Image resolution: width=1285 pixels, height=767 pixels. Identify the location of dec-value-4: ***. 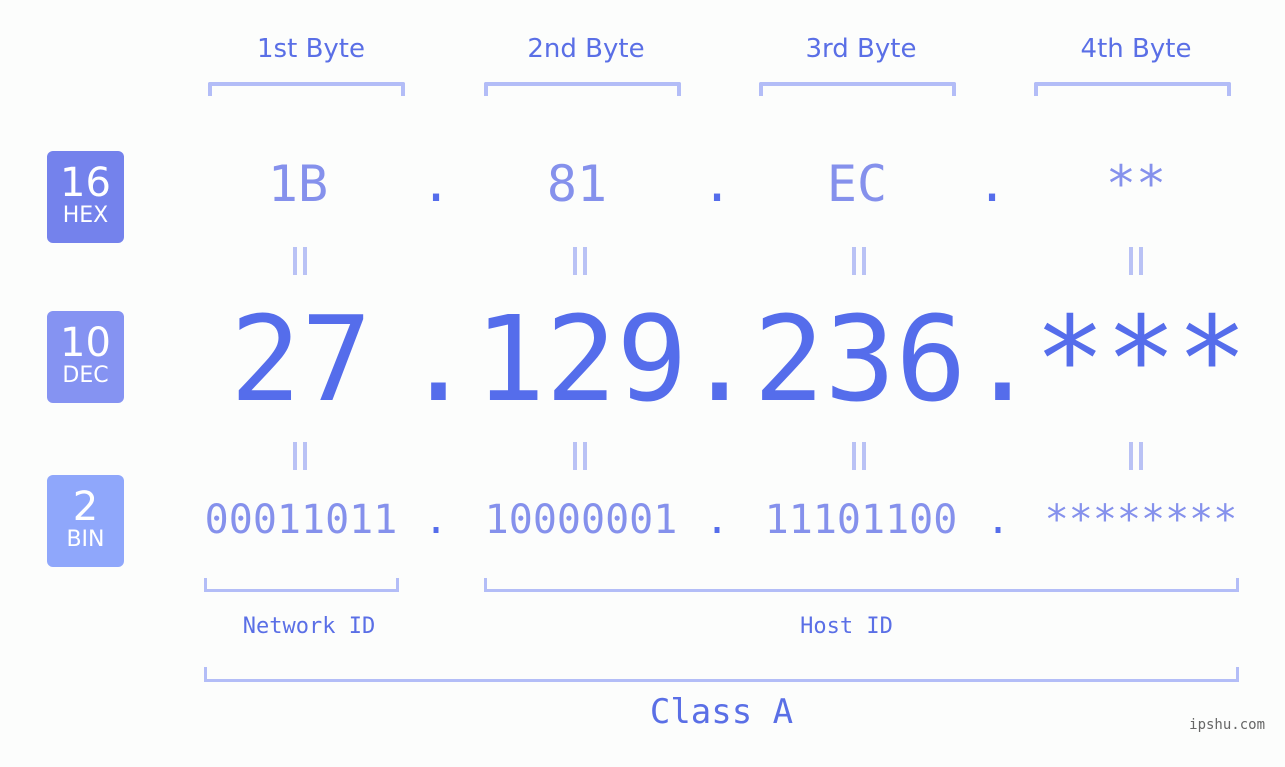
(1141, 359).